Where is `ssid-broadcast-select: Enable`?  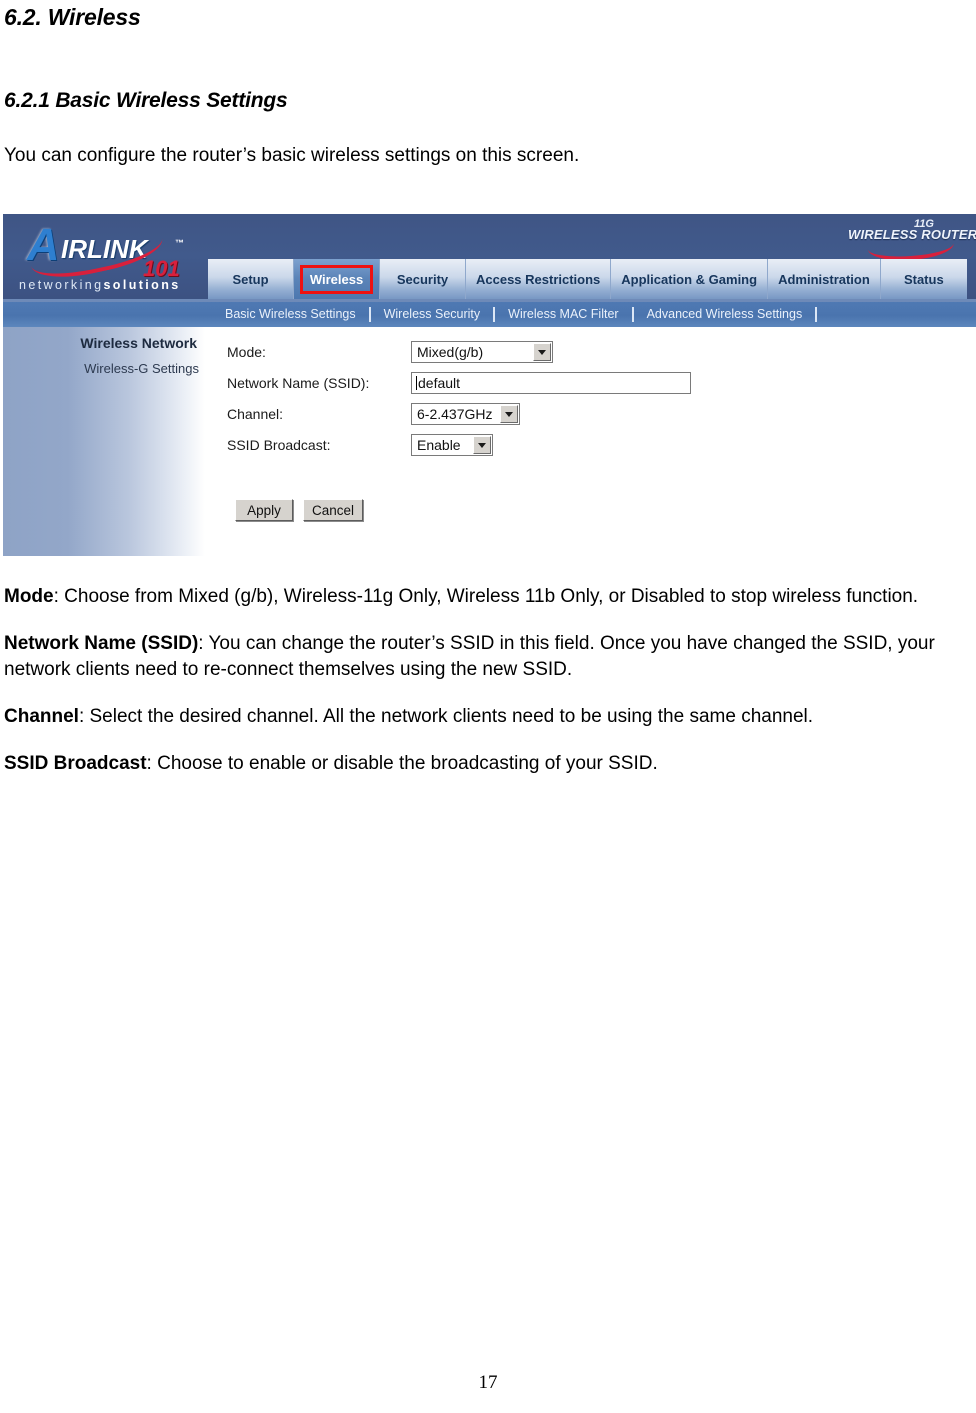
ssid-broadcast-select: Enable is located at coordinates (452, 445).